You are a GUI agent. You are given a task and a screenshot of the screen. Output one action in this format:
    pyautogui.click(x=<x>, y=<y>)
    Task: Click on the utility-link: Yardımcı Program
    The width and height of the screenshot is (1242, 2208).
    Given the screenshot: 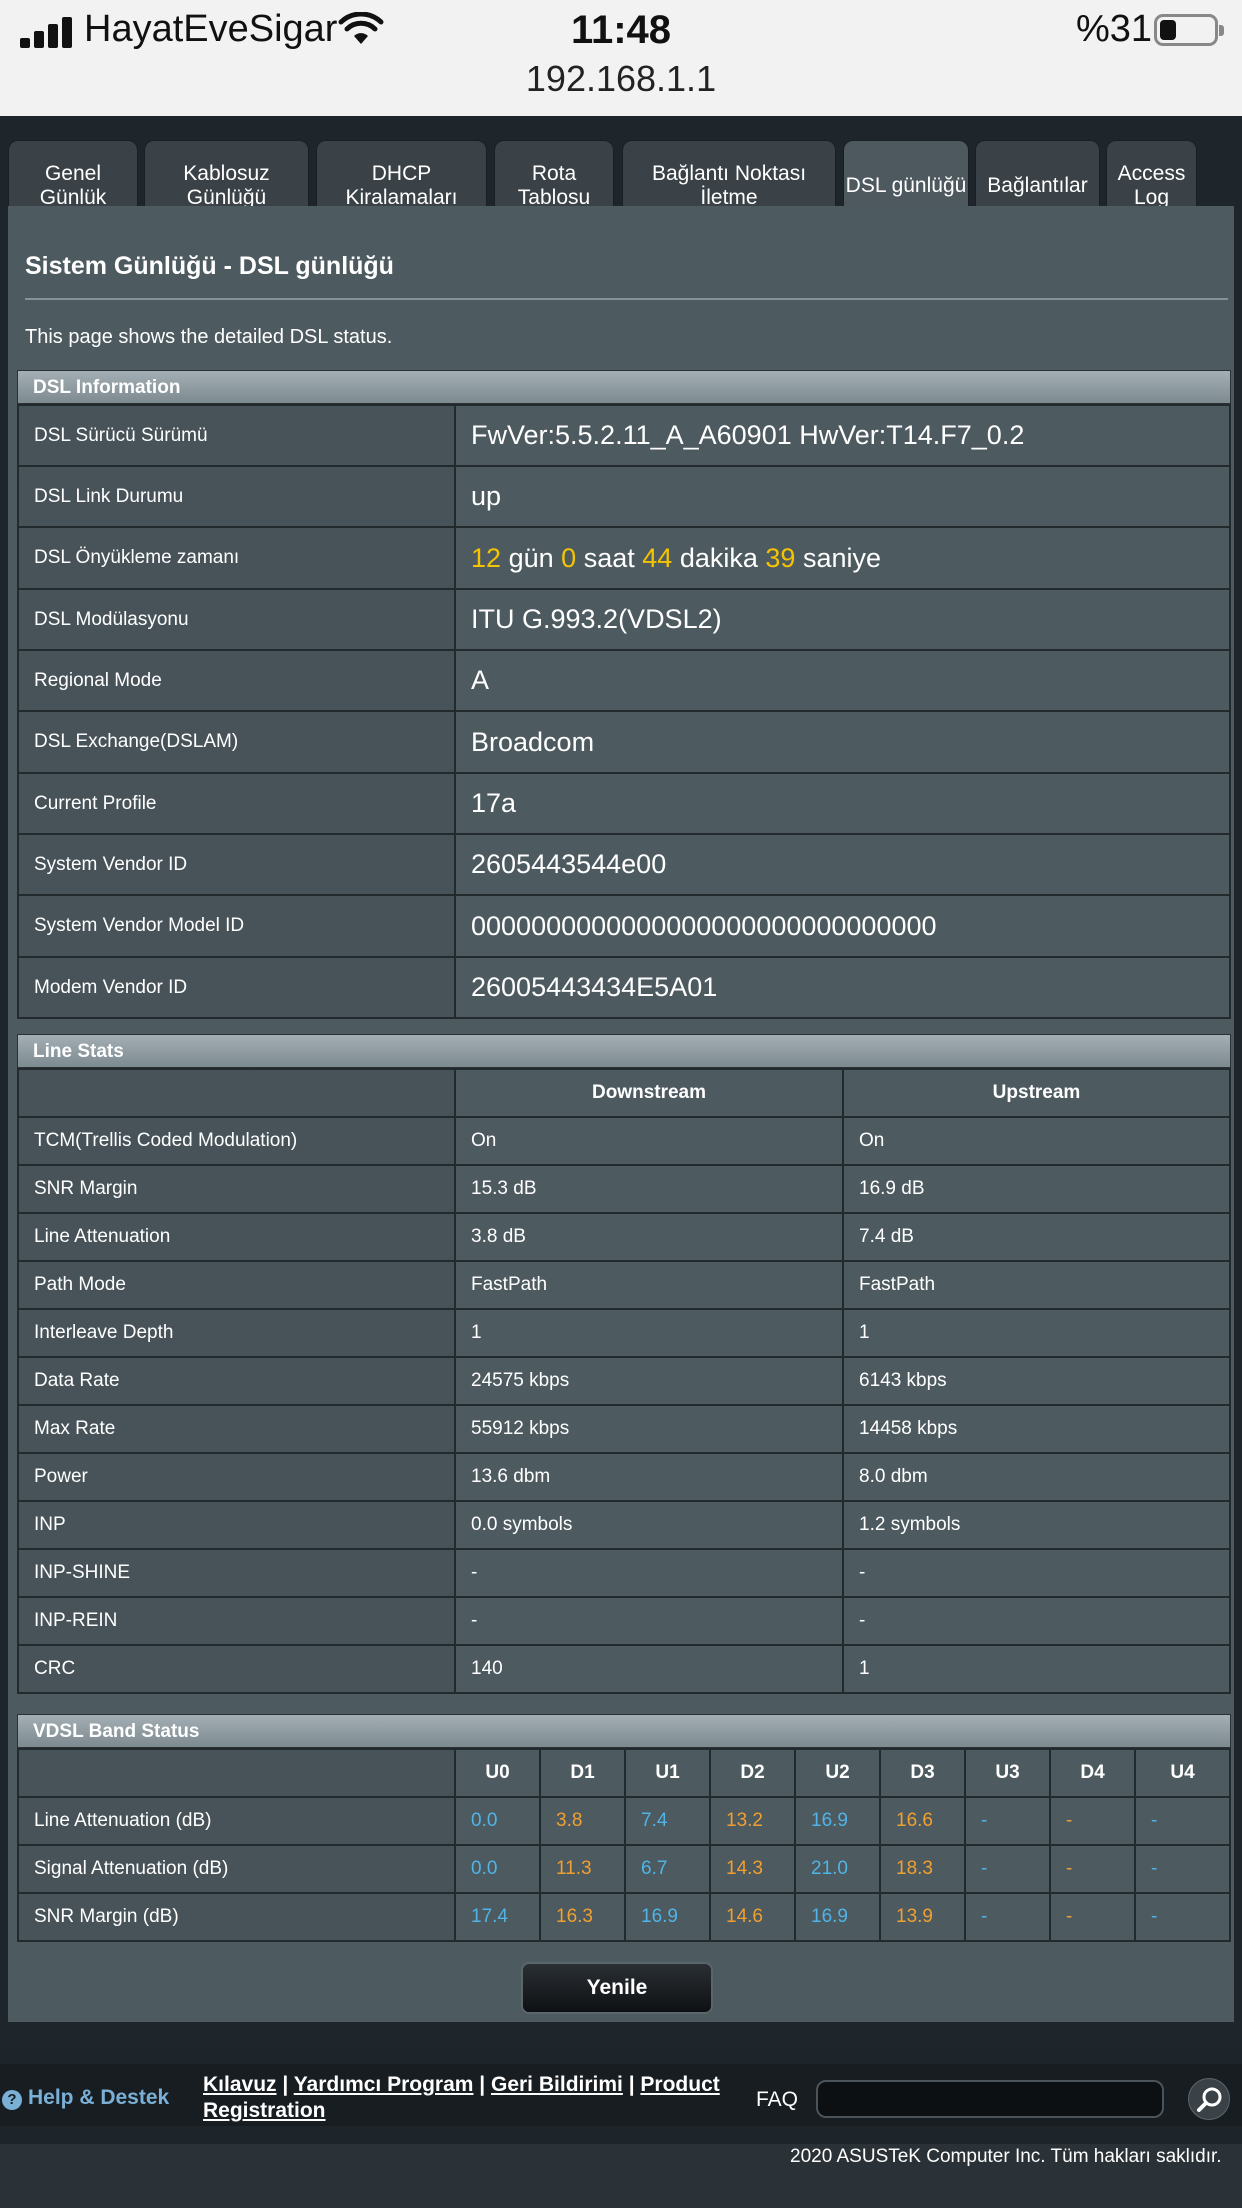 What is the action you would take?
    pyautogui.click(x=384, y=2084)
    